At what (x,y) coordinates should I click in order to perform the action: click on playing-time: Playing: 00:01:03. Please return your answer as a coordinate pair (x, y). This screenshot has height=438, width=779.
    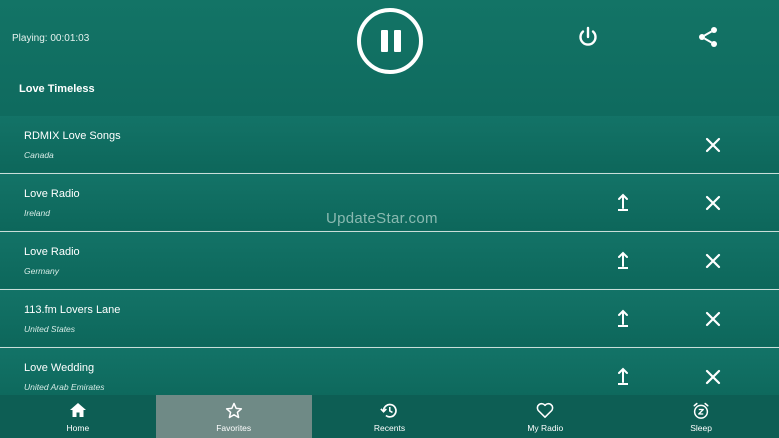
    Looking at the image, I should click on (51, 38).